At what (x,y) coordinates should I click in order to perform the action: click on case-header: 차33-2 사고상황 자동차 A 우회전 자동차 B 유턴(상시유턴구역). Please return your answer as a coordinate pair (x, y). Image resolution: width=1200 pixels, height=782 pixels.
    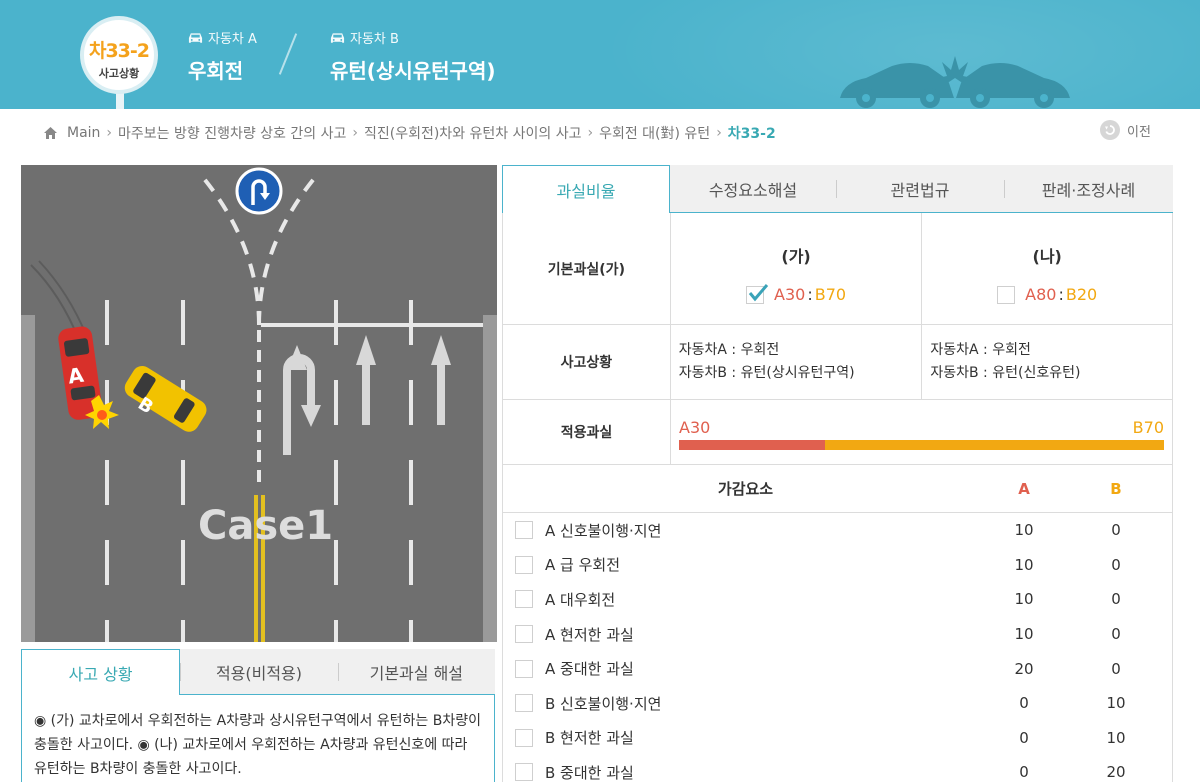
    Looking at the image, I should click on (600, 54).